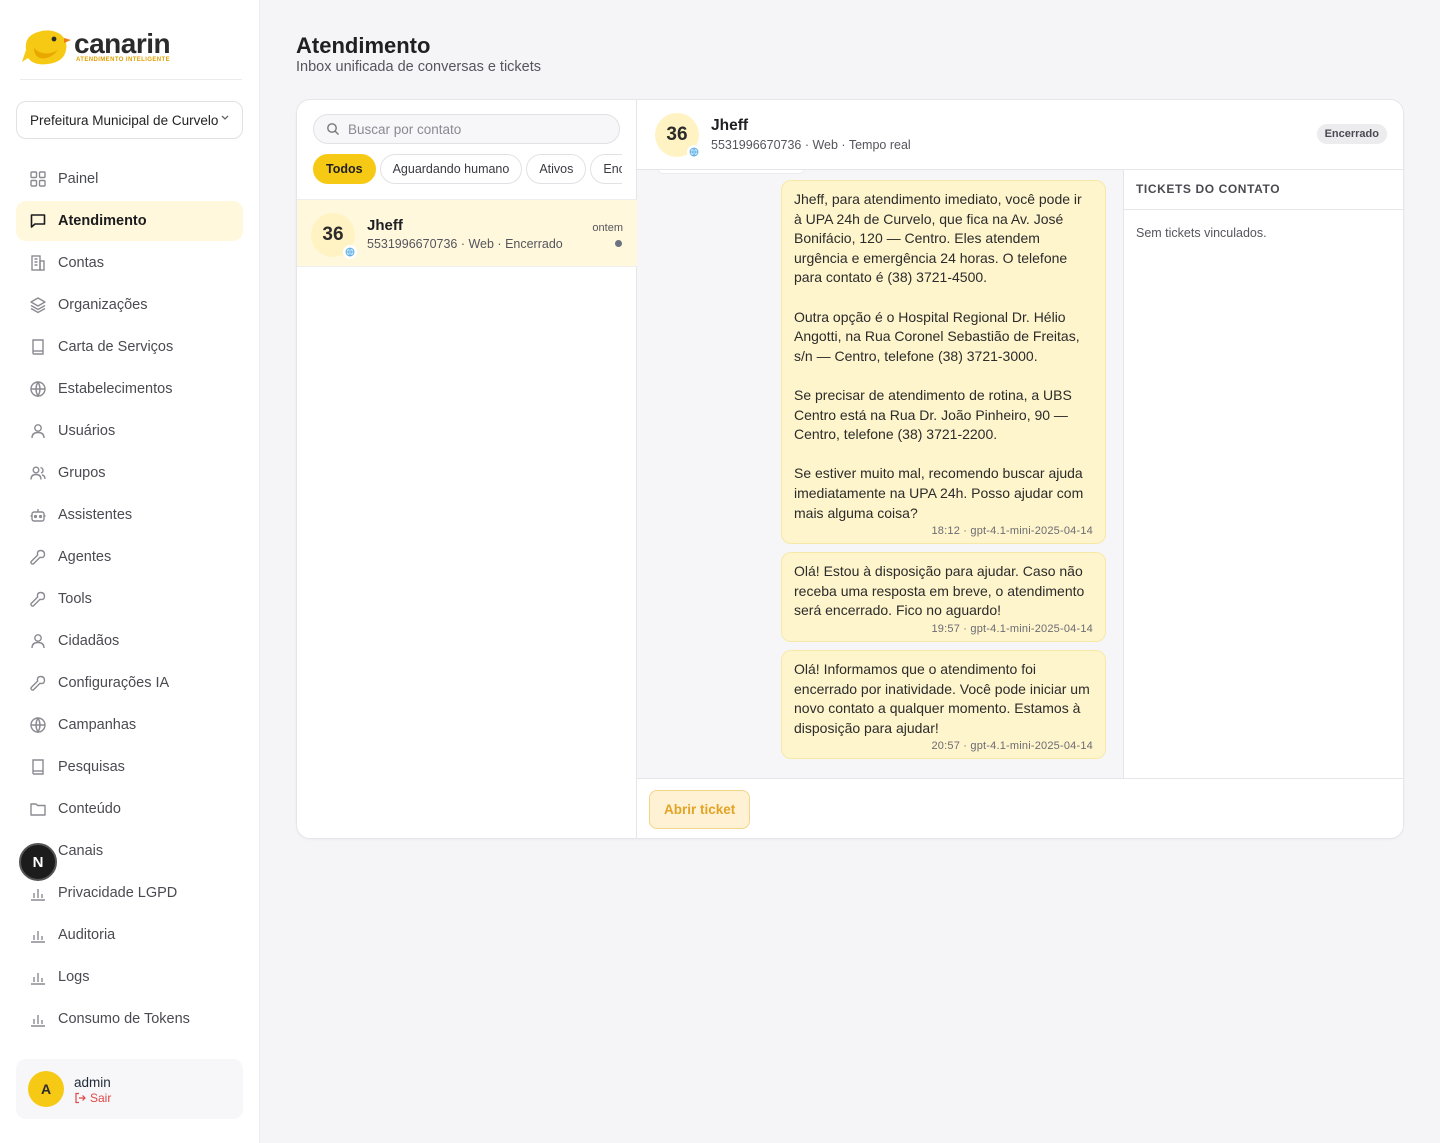 The height and width of the screenshot is (1143, 1440). What do you see at coordinates (80, 1098) in the screenshot?
I see `logout-icon` at bounding box center [80, 1098].